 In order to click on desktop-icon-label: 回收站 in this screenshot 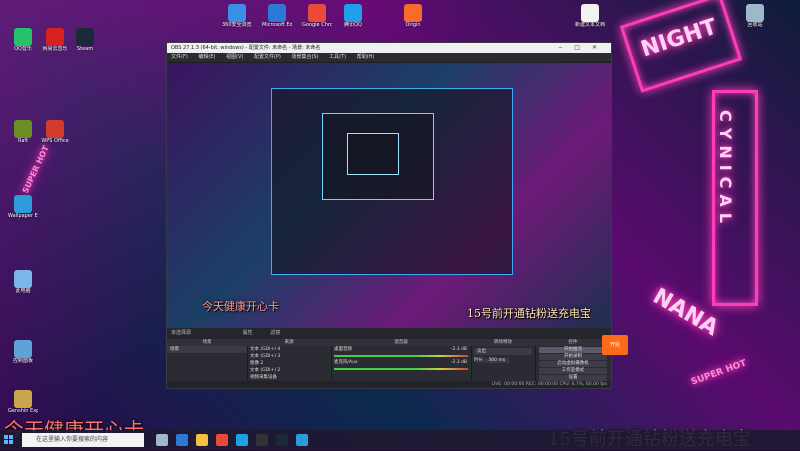, I will do `click(755, 25)`.